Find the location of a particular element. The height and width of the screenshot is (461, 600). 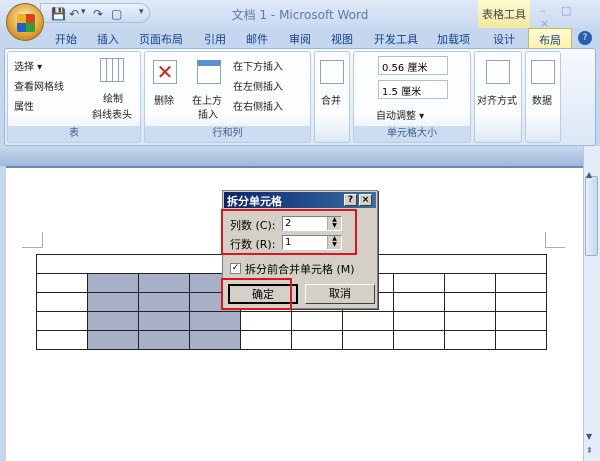

group-table: 选择 ▾ 查看网格线 属性 绘制 斜线表头 表 is located at coordinates (74, 97).